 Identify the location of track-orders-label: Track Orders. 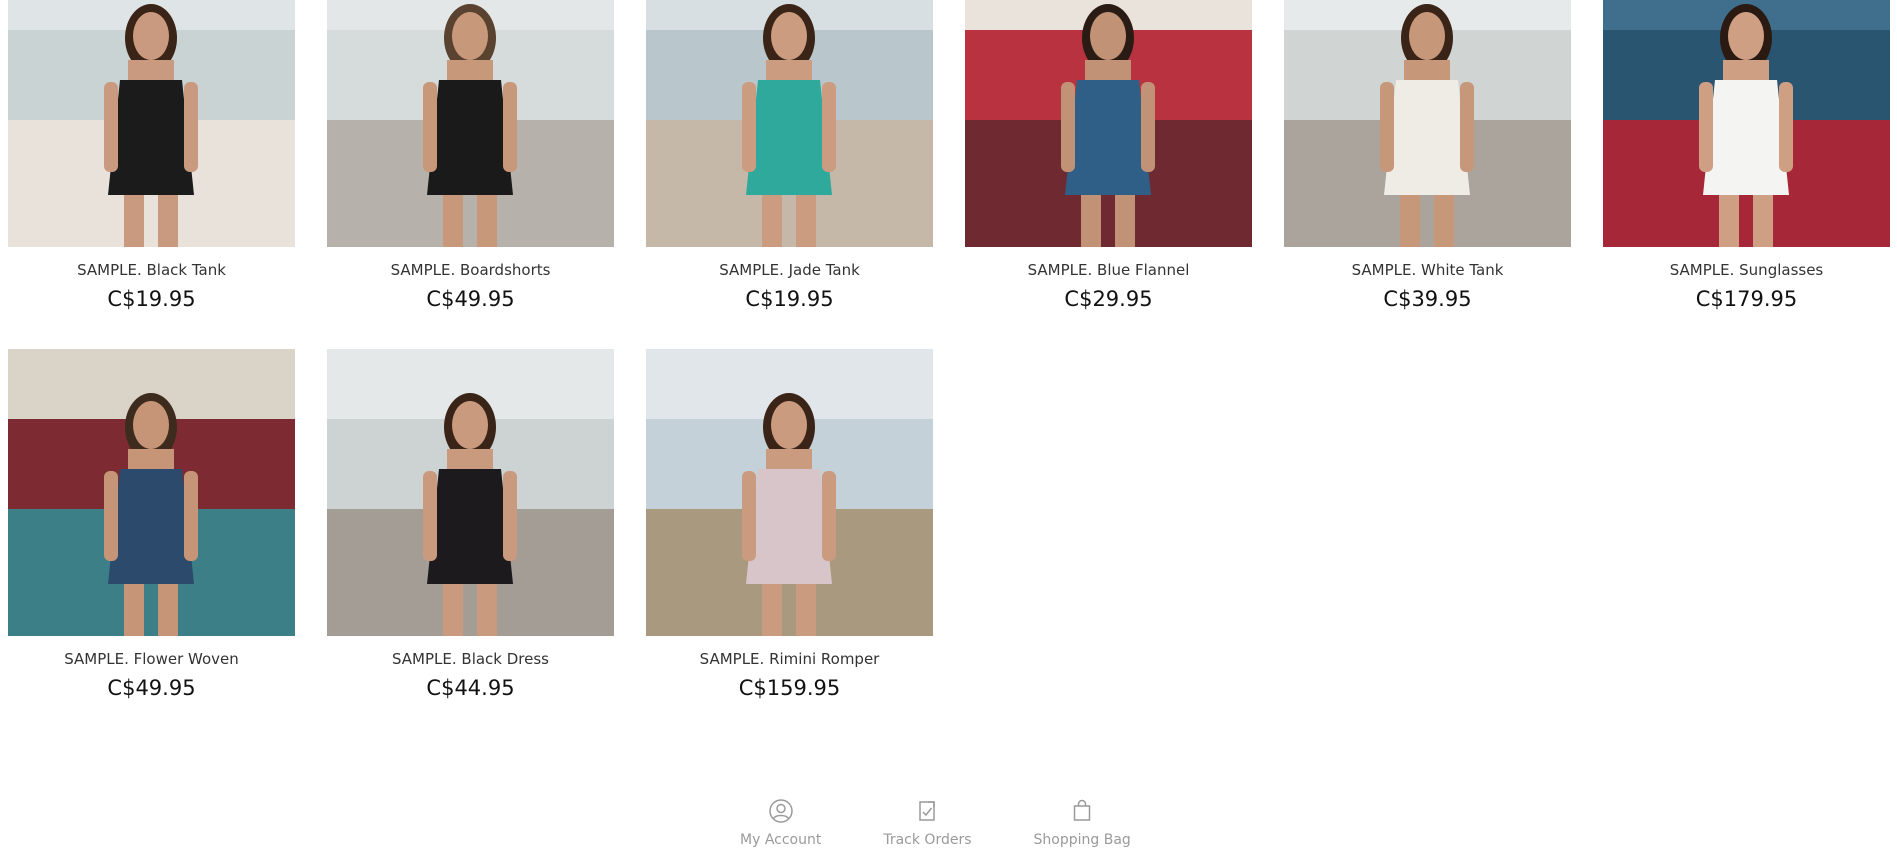
(927, 840).